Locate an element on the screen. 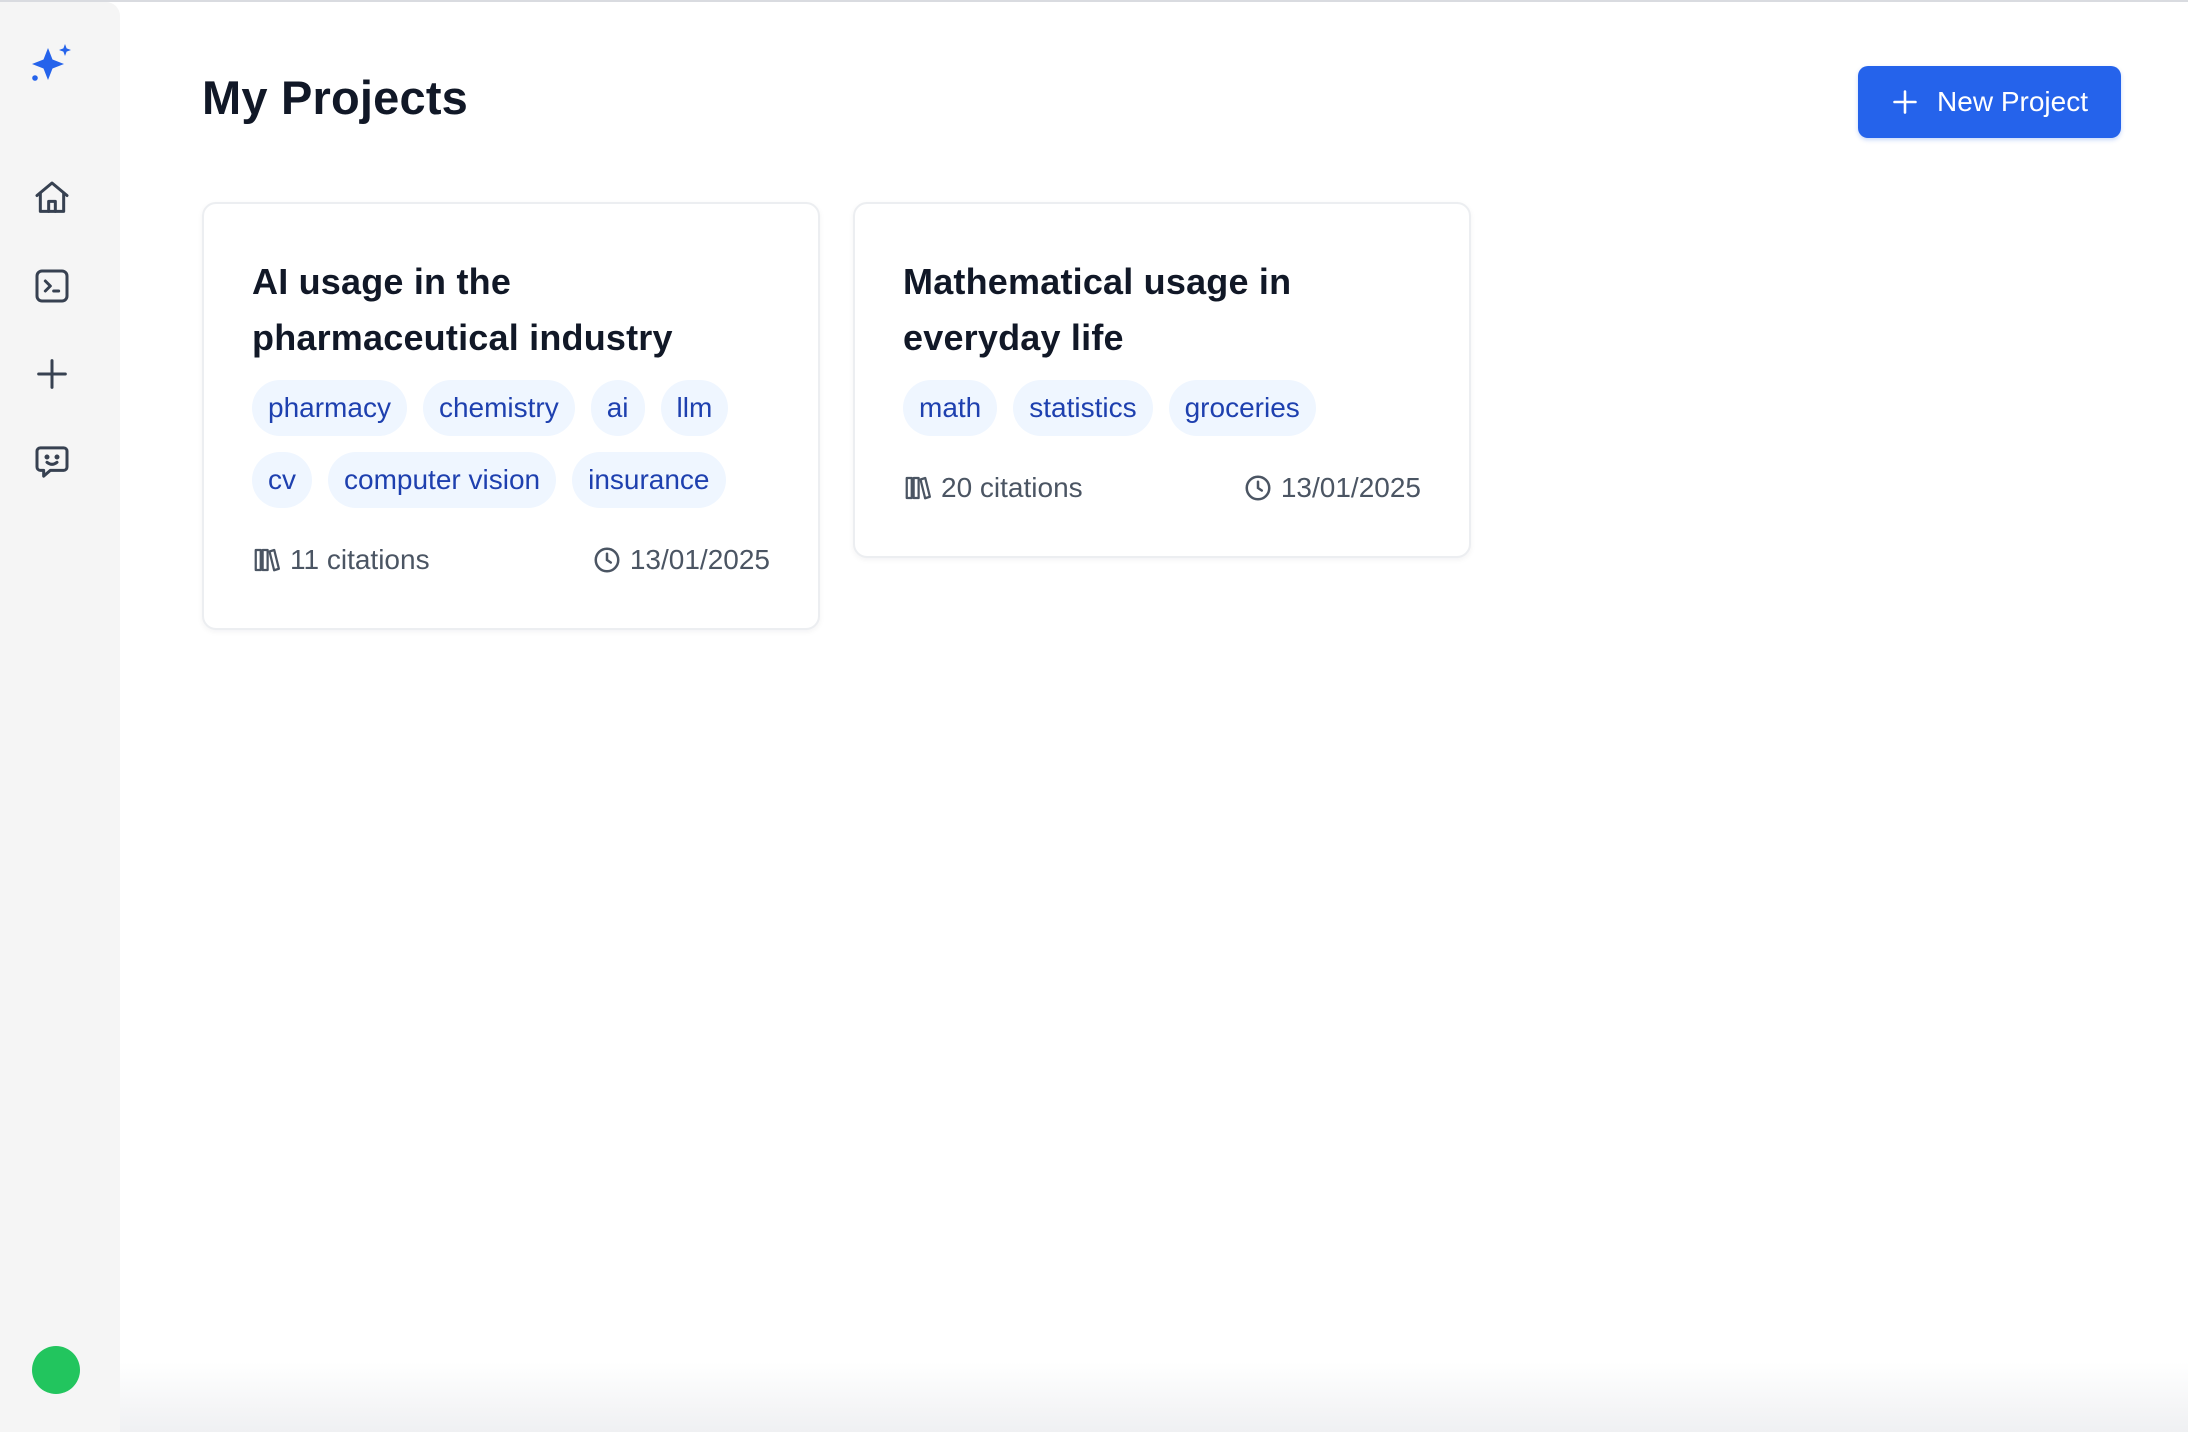  chat-smile-icon is located at coordinates (52, 462).